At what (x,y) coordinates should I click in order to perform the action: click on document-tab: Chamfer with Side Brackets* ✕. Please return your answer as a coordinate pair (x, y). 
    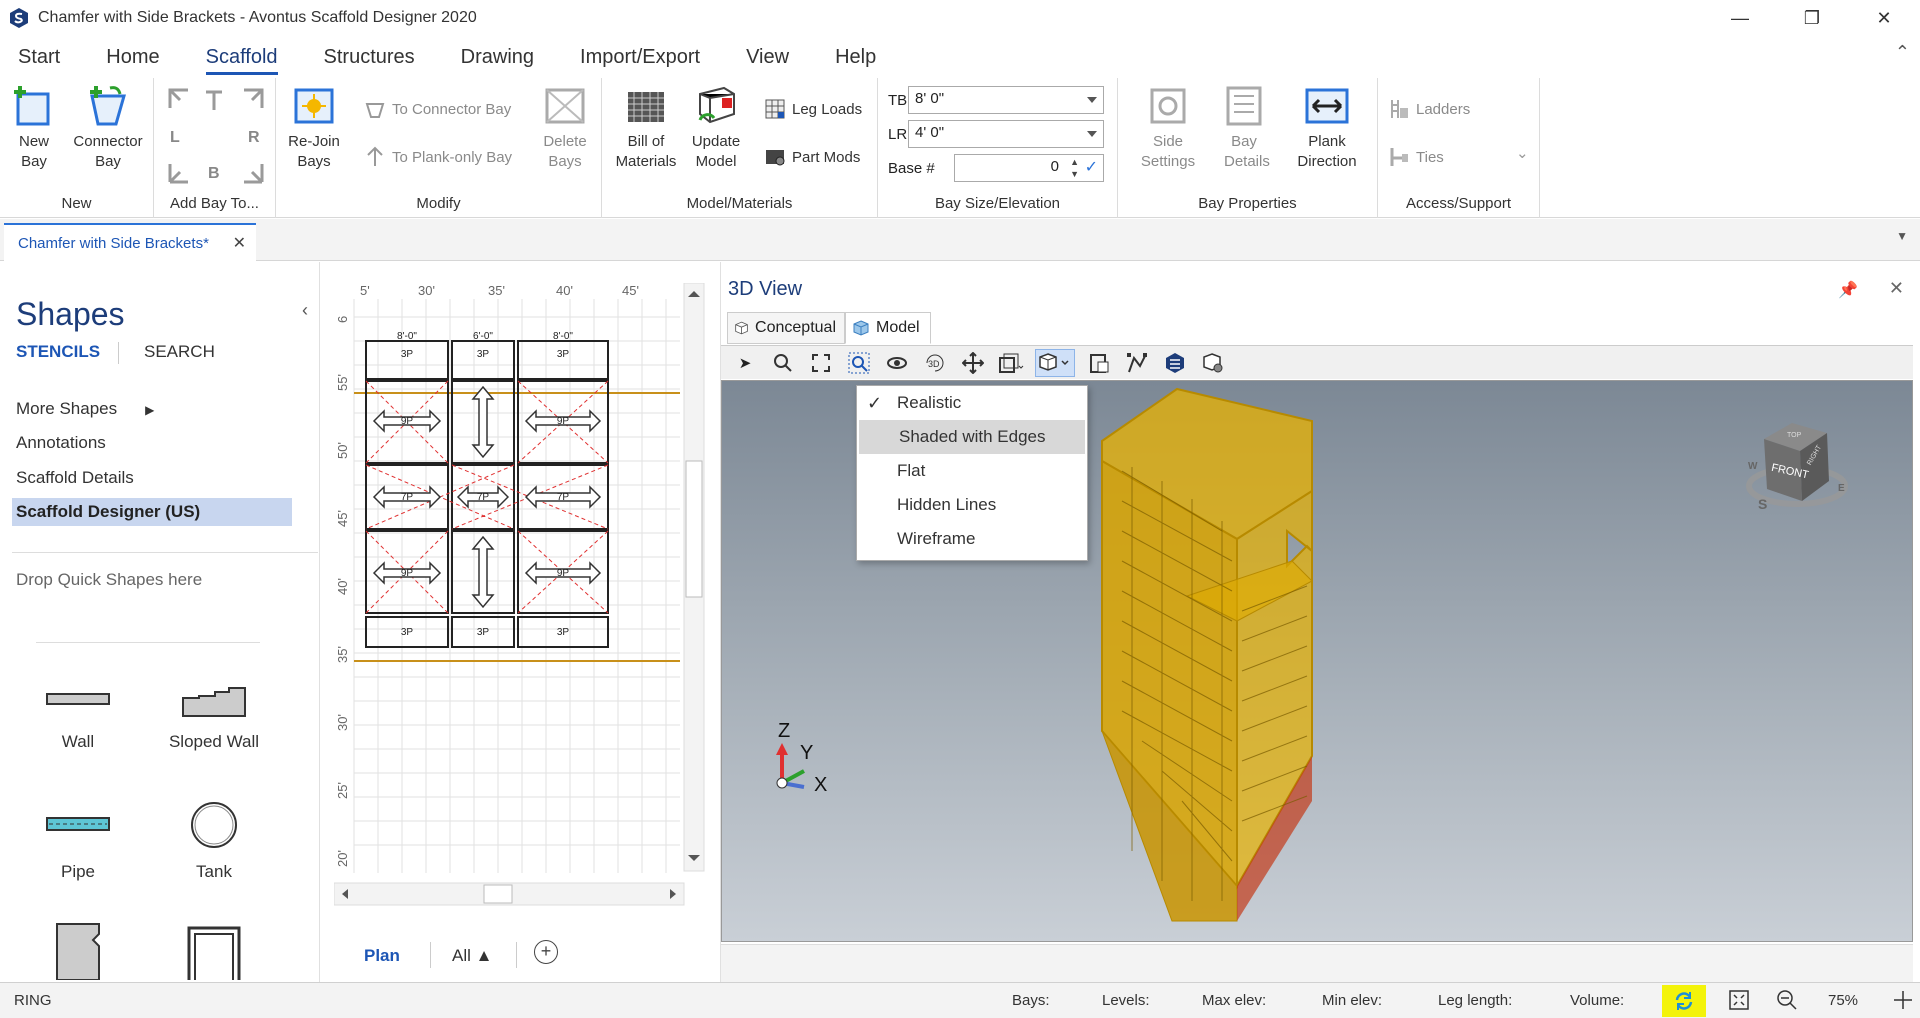
    Looking at the image, I should click on (130, 242).